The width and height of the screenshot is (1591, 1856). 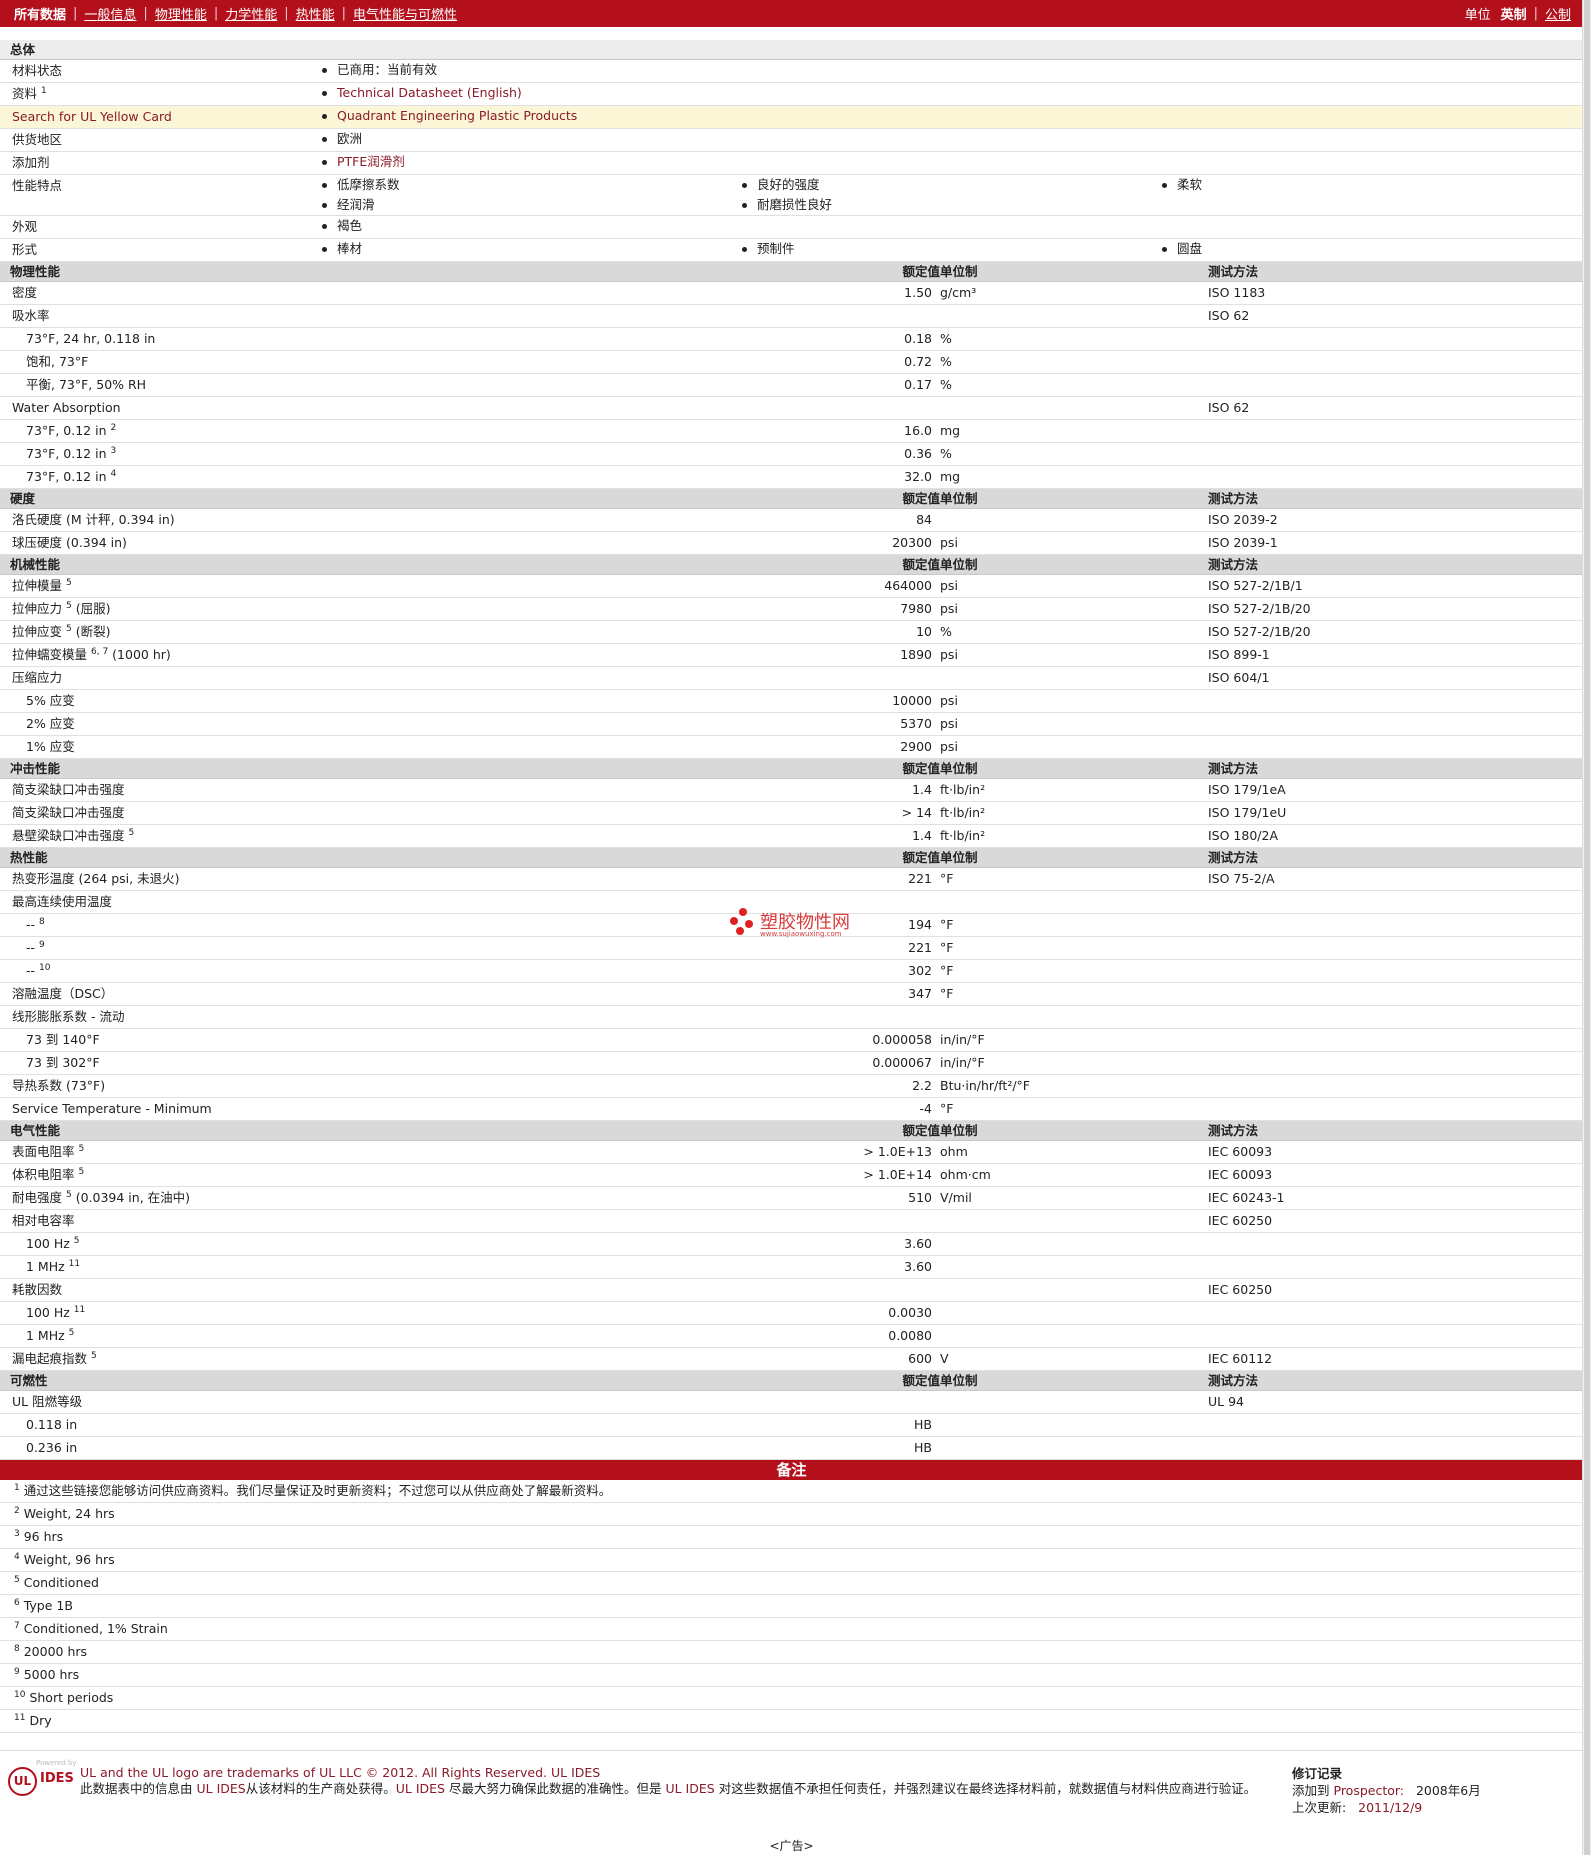 What do you see at coordinates (1255, 585) in the screenshot?
I see `property-test-method: ISO 527-2/1B/1` at bounding box center [1255, 585].